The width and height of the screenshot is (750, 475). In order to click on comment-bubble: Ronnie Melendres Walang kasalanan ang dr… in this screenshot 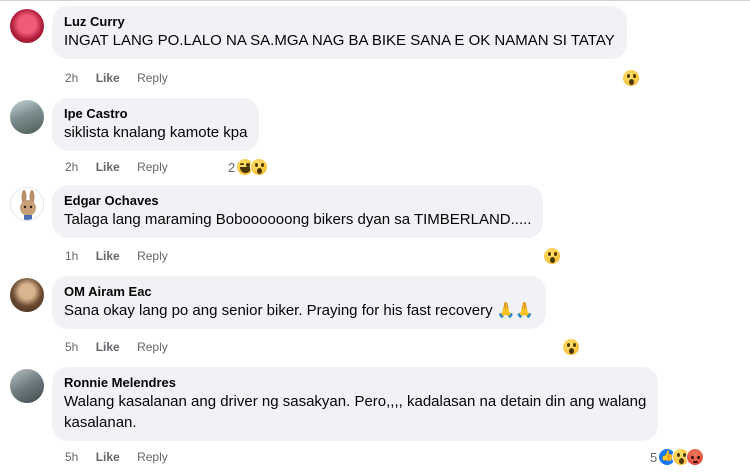, I will do `click(355, 404)`.